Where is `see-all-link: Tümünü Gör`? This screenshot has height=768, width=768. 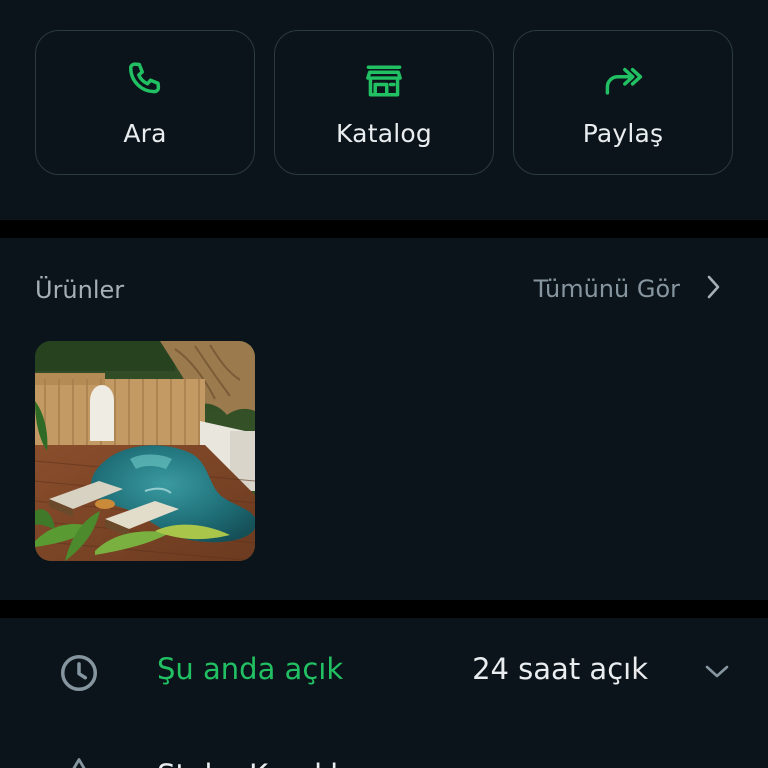
see-all-link: Tümünü Gör is located at coordinates (628, 289).